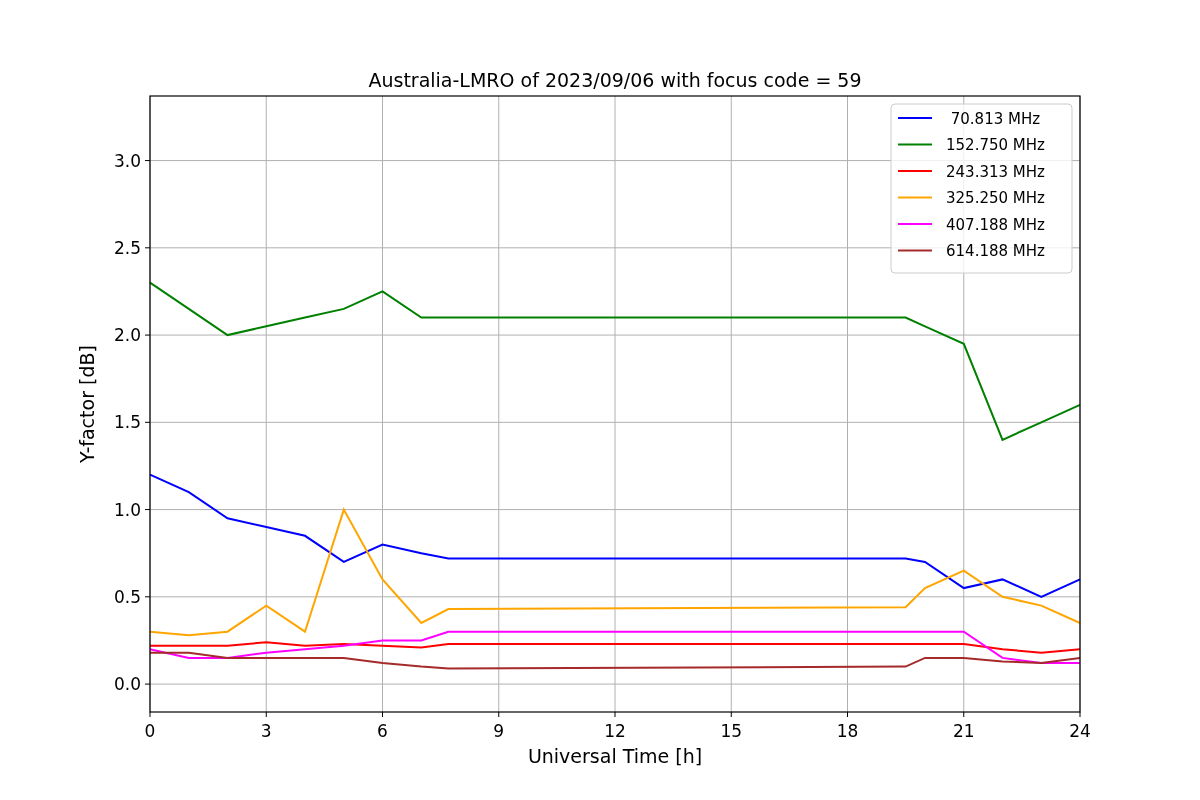  What do you see at coordinates (731, 731) in the screenshot?
I see `x-tick-label: 15` at bounding box center [731, 731].